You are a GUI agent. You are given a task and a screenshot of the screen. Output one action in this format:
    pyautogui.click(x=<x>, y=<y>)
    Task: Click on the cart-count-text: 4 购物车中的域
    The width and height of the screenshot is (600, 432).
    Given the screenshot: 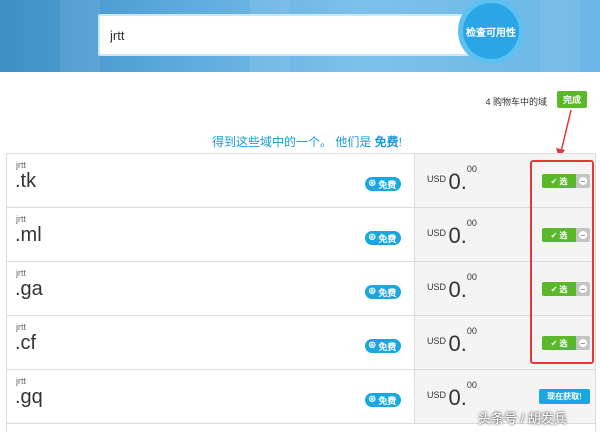 What is the action you would take?
    pyautogui.click(x=516, y=102)
    